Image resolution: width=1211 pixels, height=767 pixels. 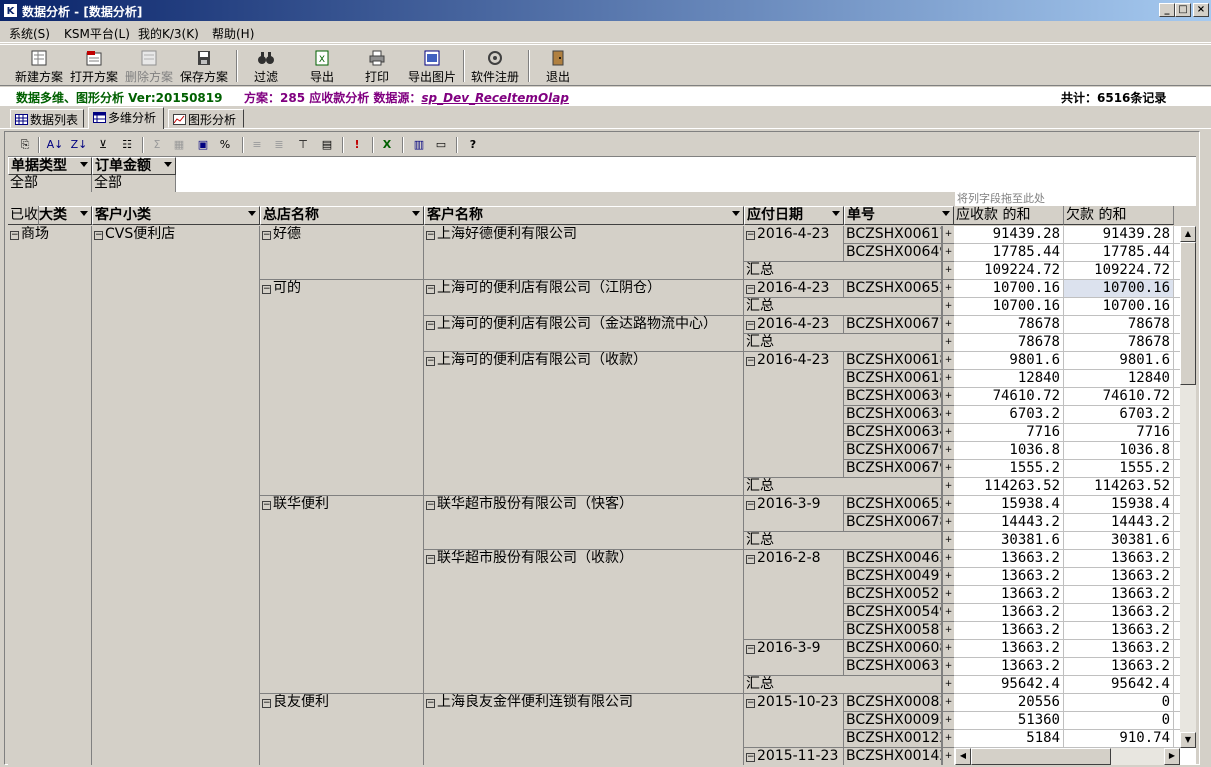 What do you see at coordinates (1119, 215) in the screenshot?
I see `data-header-1: 欠款 的和` at bounding box center [1119, 215].